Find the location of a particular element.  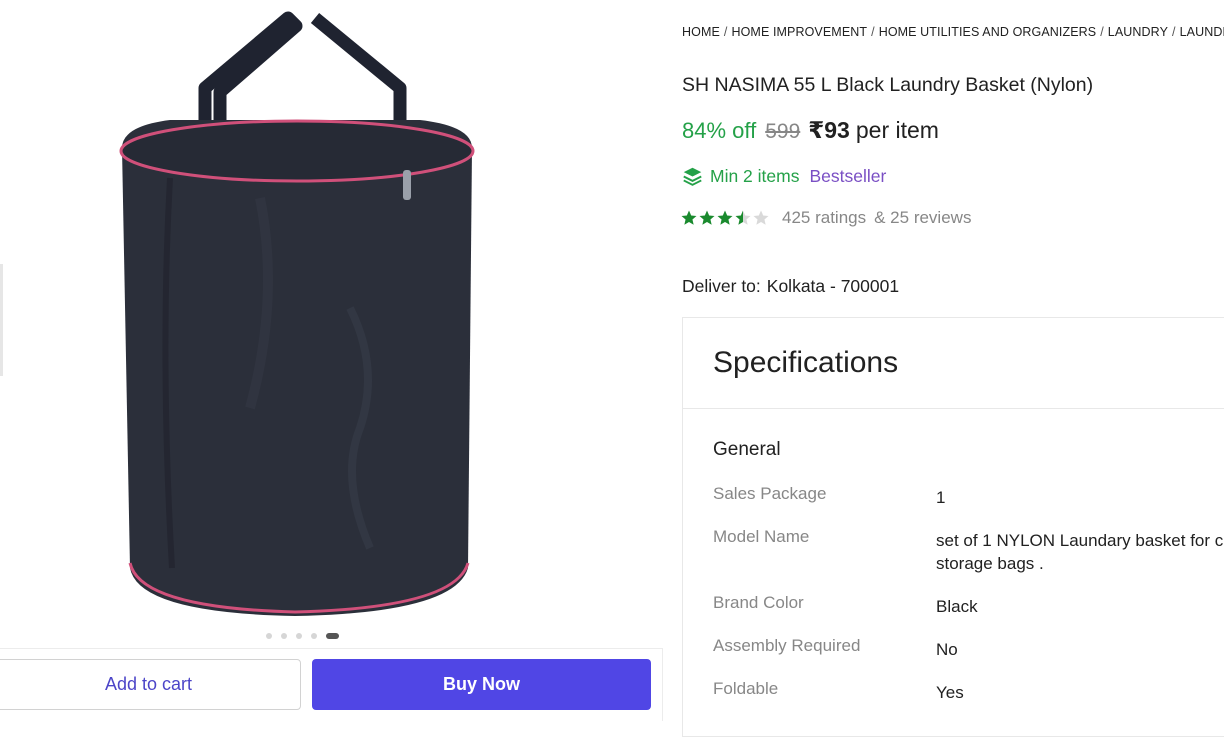

bestseller-badge: Bestseller is located at coordinates (848, 176).